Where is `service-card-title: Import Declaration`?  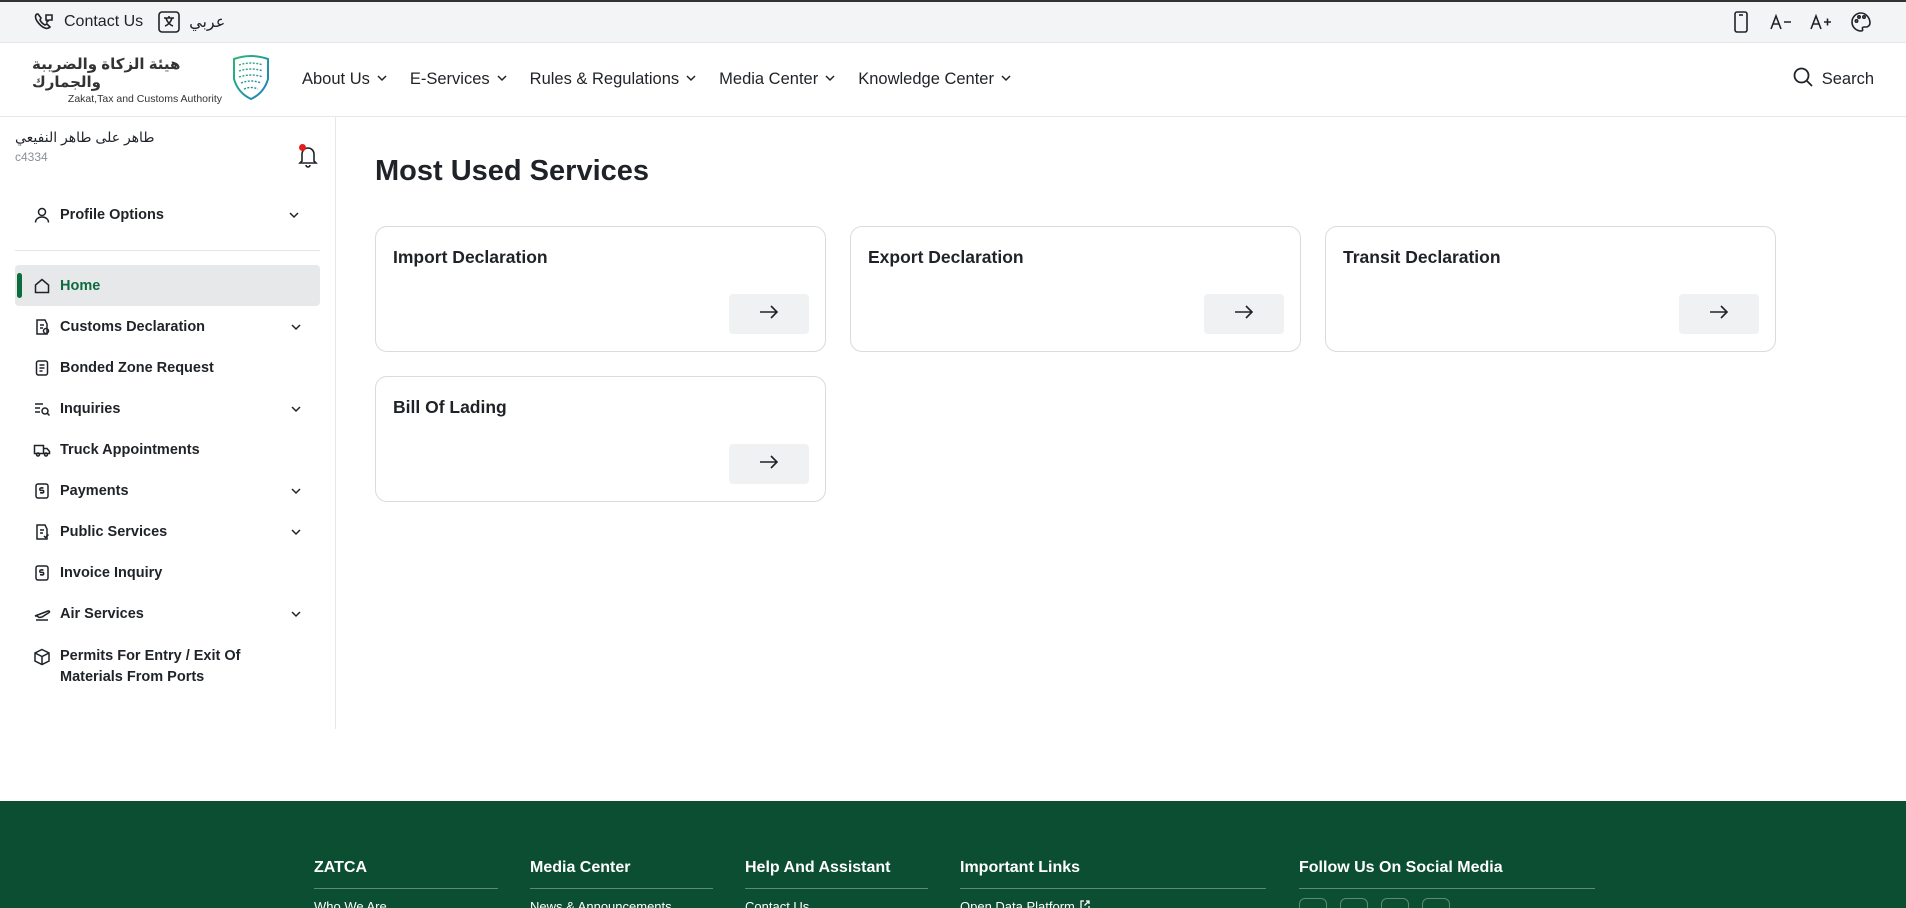 service-card-title: Import Declaration is located at coordinates (470, 257).